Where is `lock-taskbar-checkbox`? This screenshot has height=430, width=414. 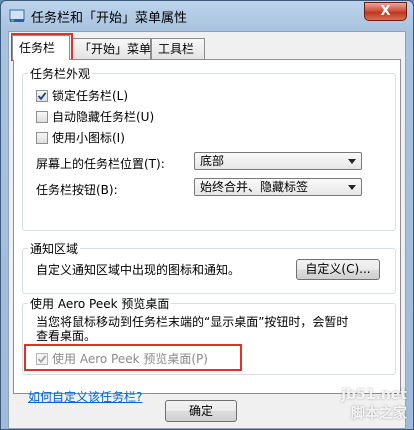
lock-taskbar-checkbox is located at coordinates (42, 96).